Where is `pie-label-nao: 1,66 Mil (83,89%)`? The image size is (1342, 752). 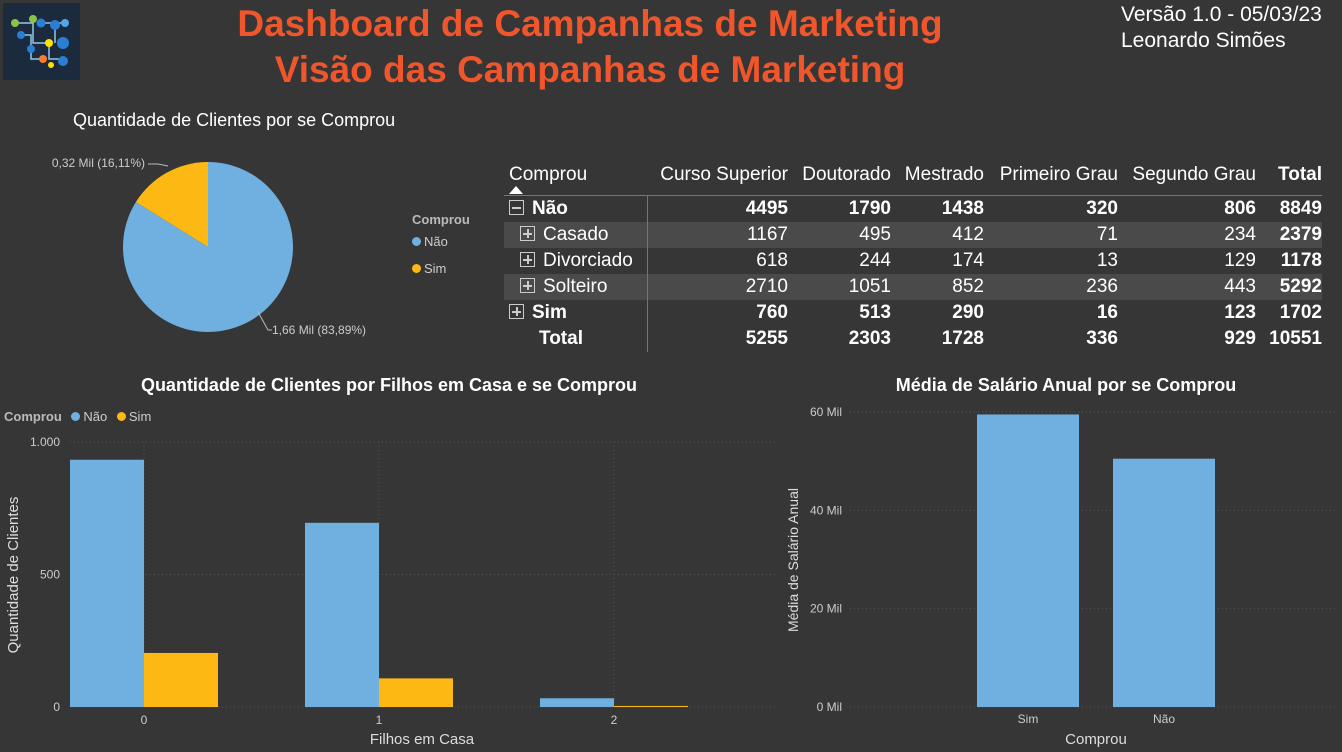 pie-label-nao: 1,66 Mil (83,89%) is located at coordinates (319, 330).